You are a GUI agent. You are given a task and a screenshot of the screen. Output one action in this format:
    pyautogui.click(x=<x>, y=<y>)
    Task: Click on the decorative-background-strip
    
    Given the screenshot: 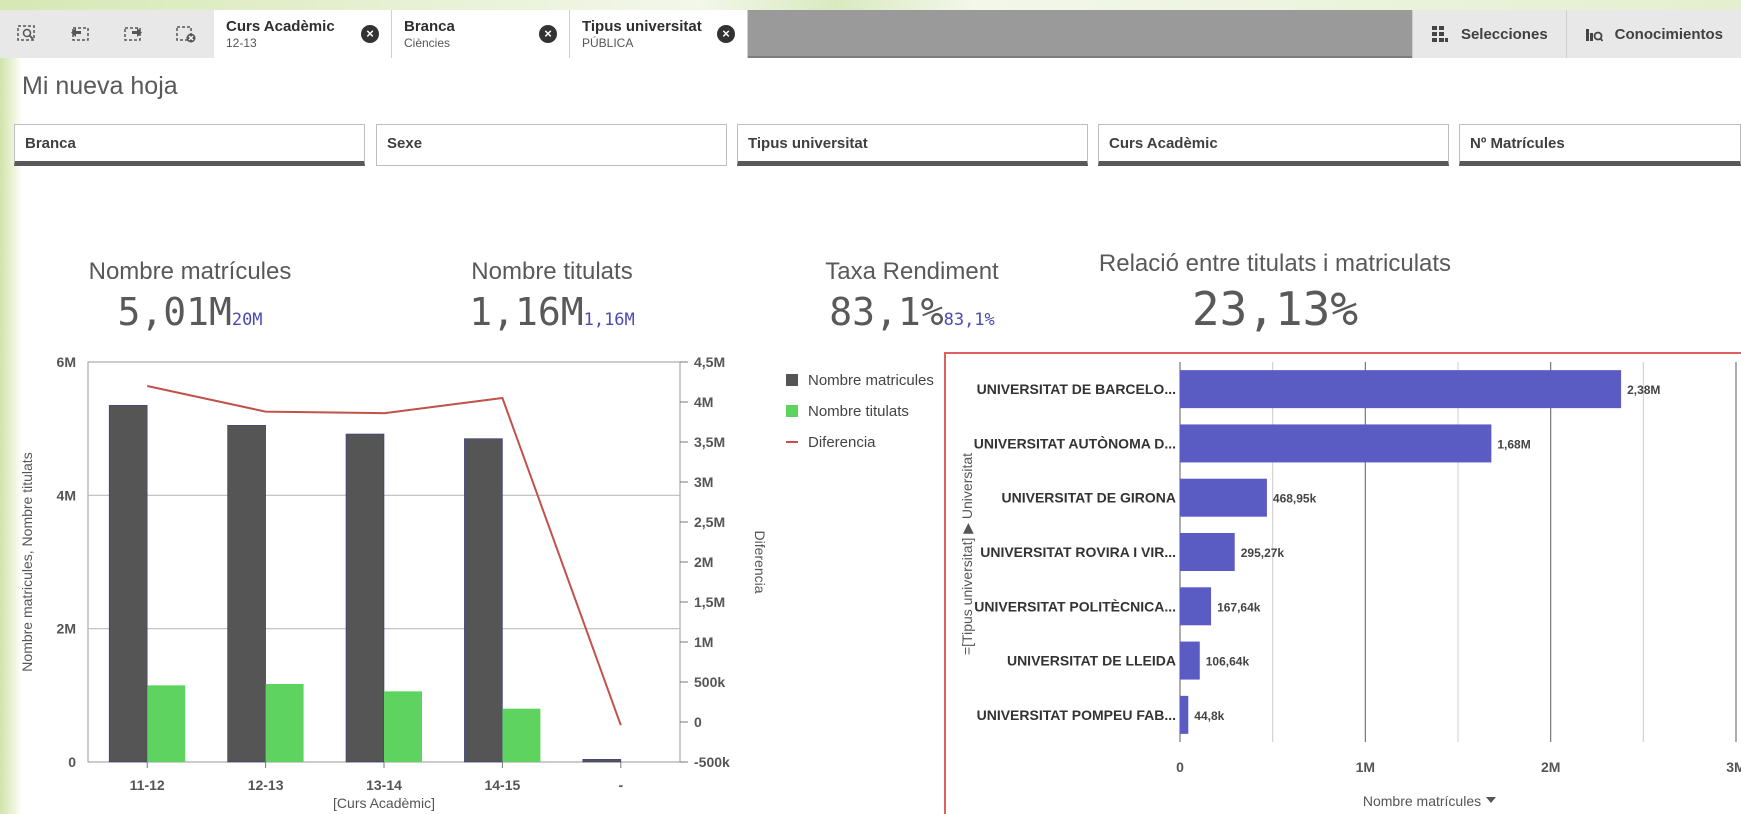 What is the action you would take?
    pyautogui.click(x=870, y=5)
    